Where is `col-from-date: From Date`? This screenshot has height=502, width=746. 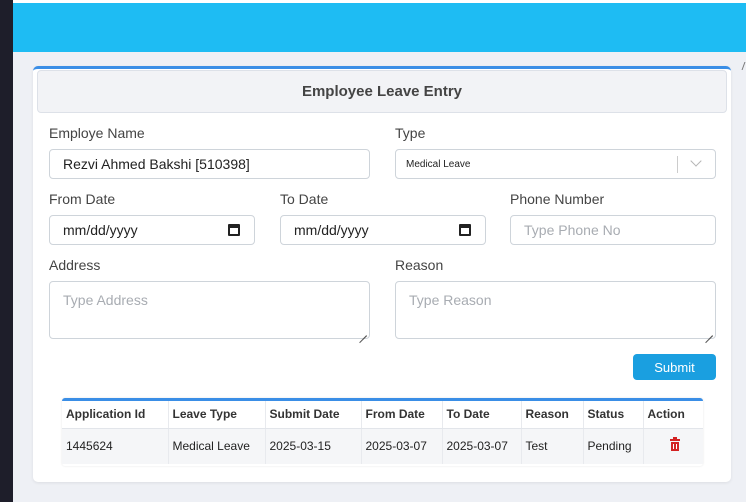
col-from-date: From Date is located at coordinates (402, 415).